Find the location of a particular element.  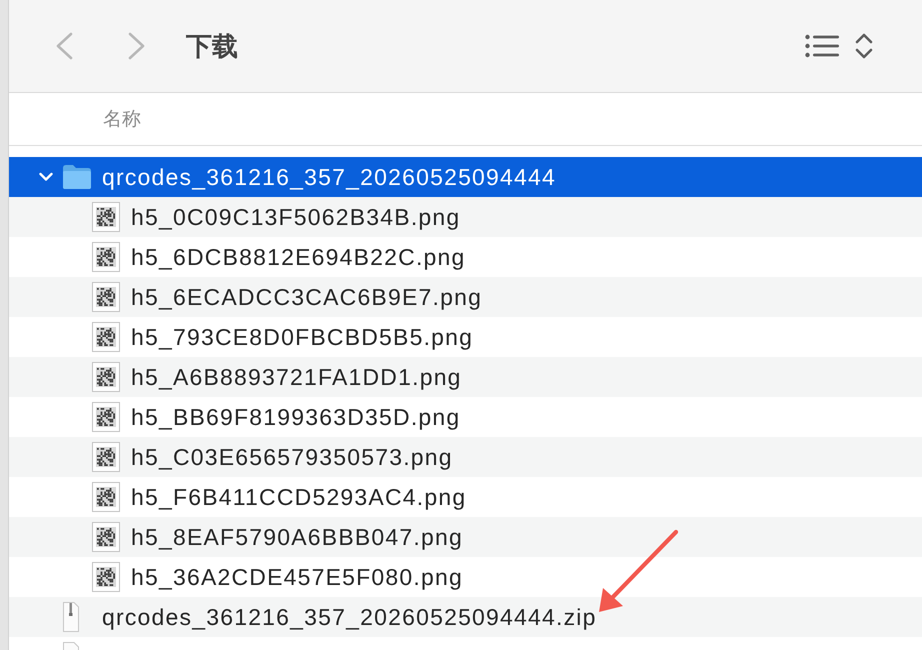

file-name: h5_C03E656579350573.png is located at coordinates (292, 457).